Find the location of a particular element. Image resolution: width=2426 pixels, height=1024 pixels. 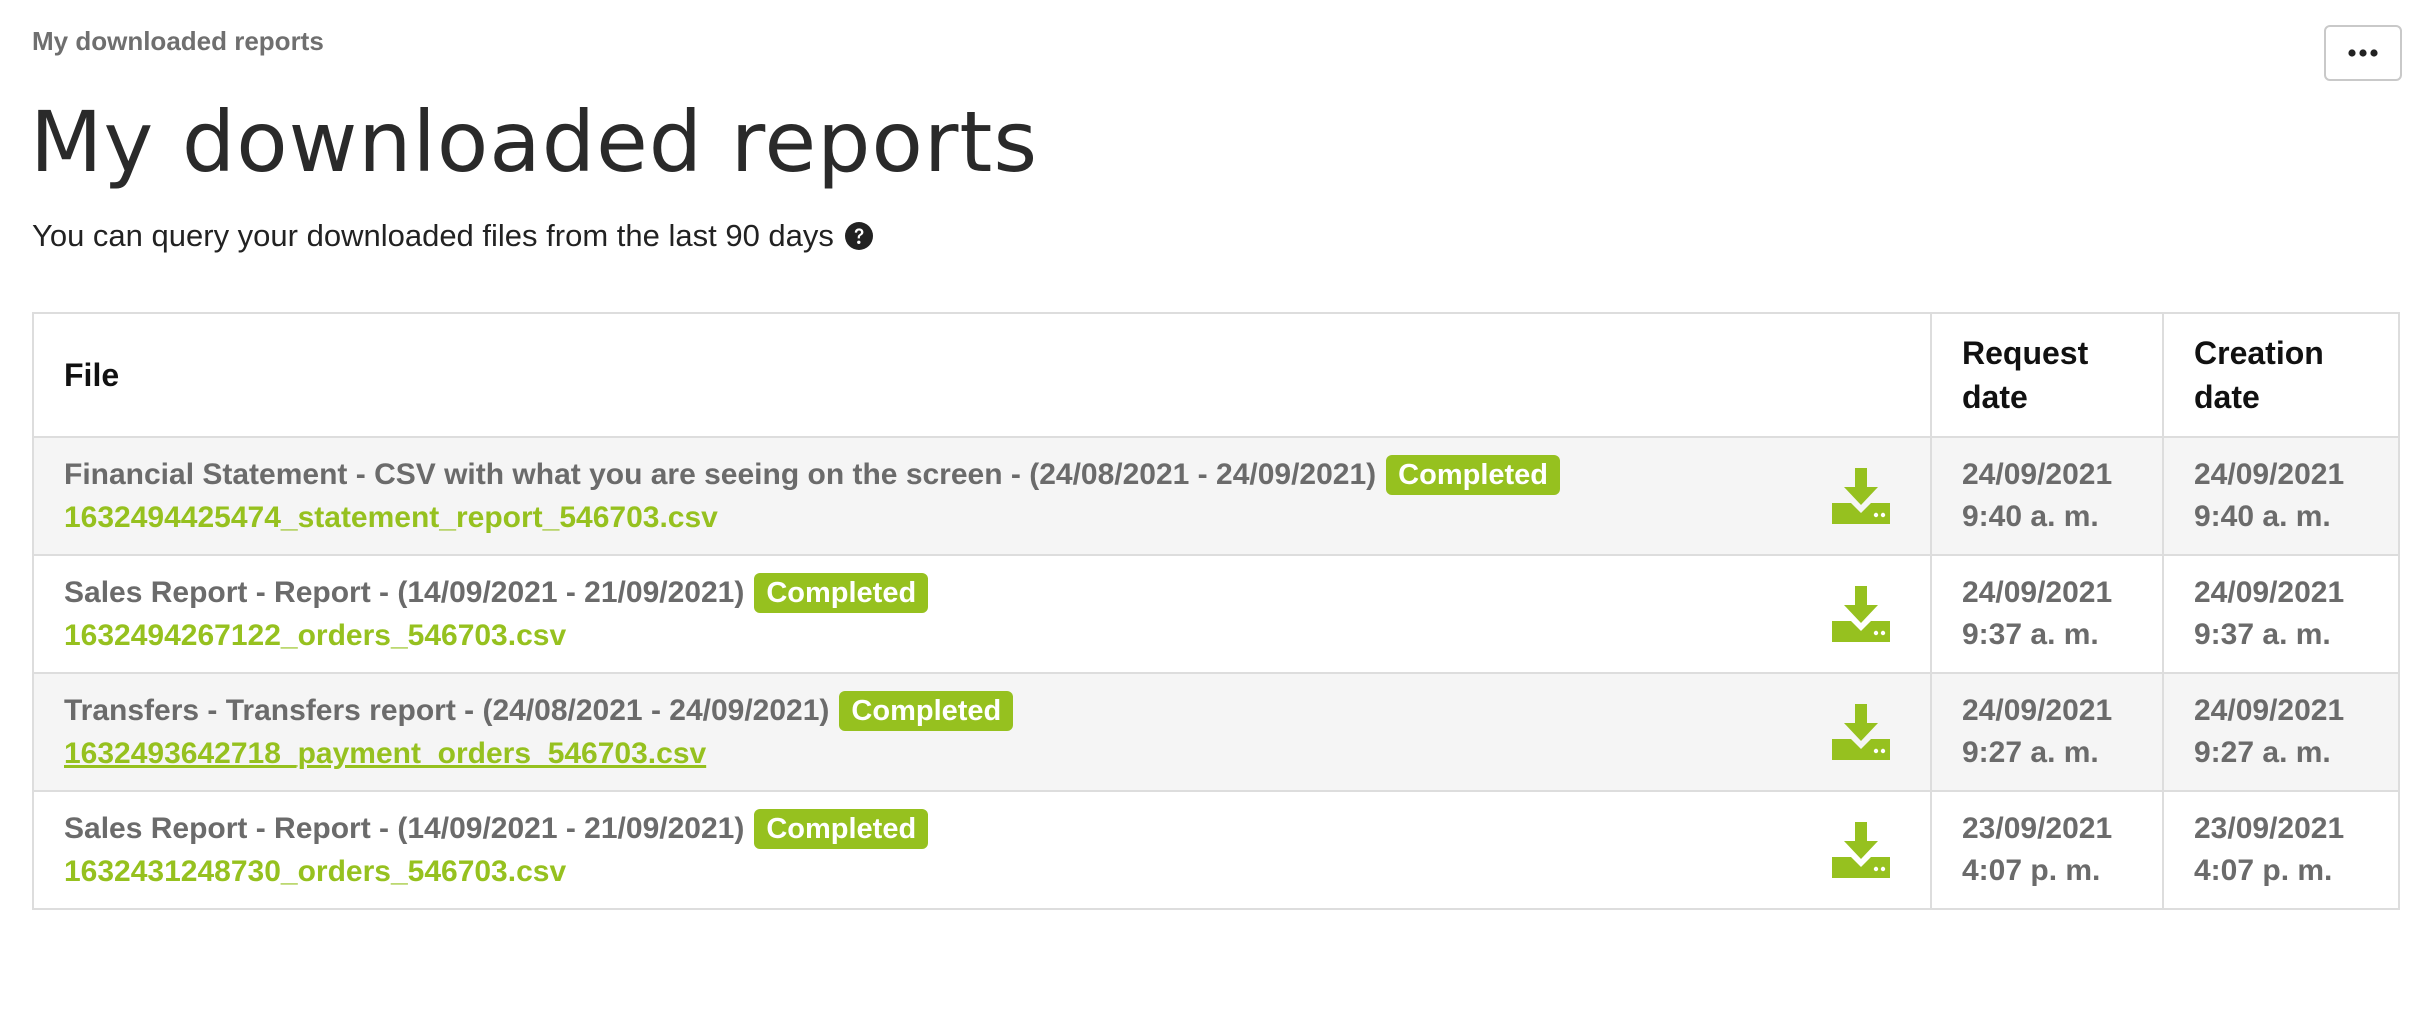

creation-date-cell: 24/09/2021 9:37 a. m. is located at coordinates (2281, 614).